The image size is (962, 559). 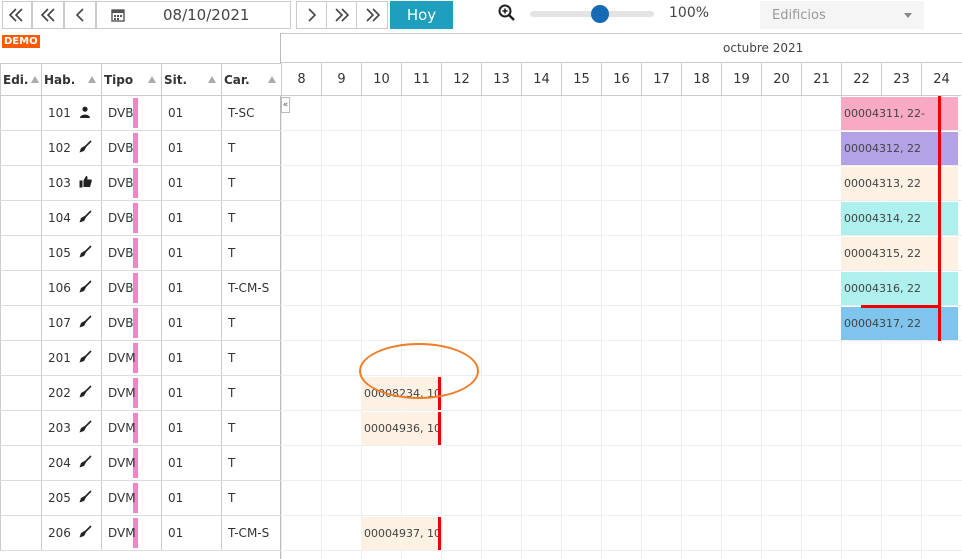 I want to click on day-header: 21, so click(x=821, y=79).